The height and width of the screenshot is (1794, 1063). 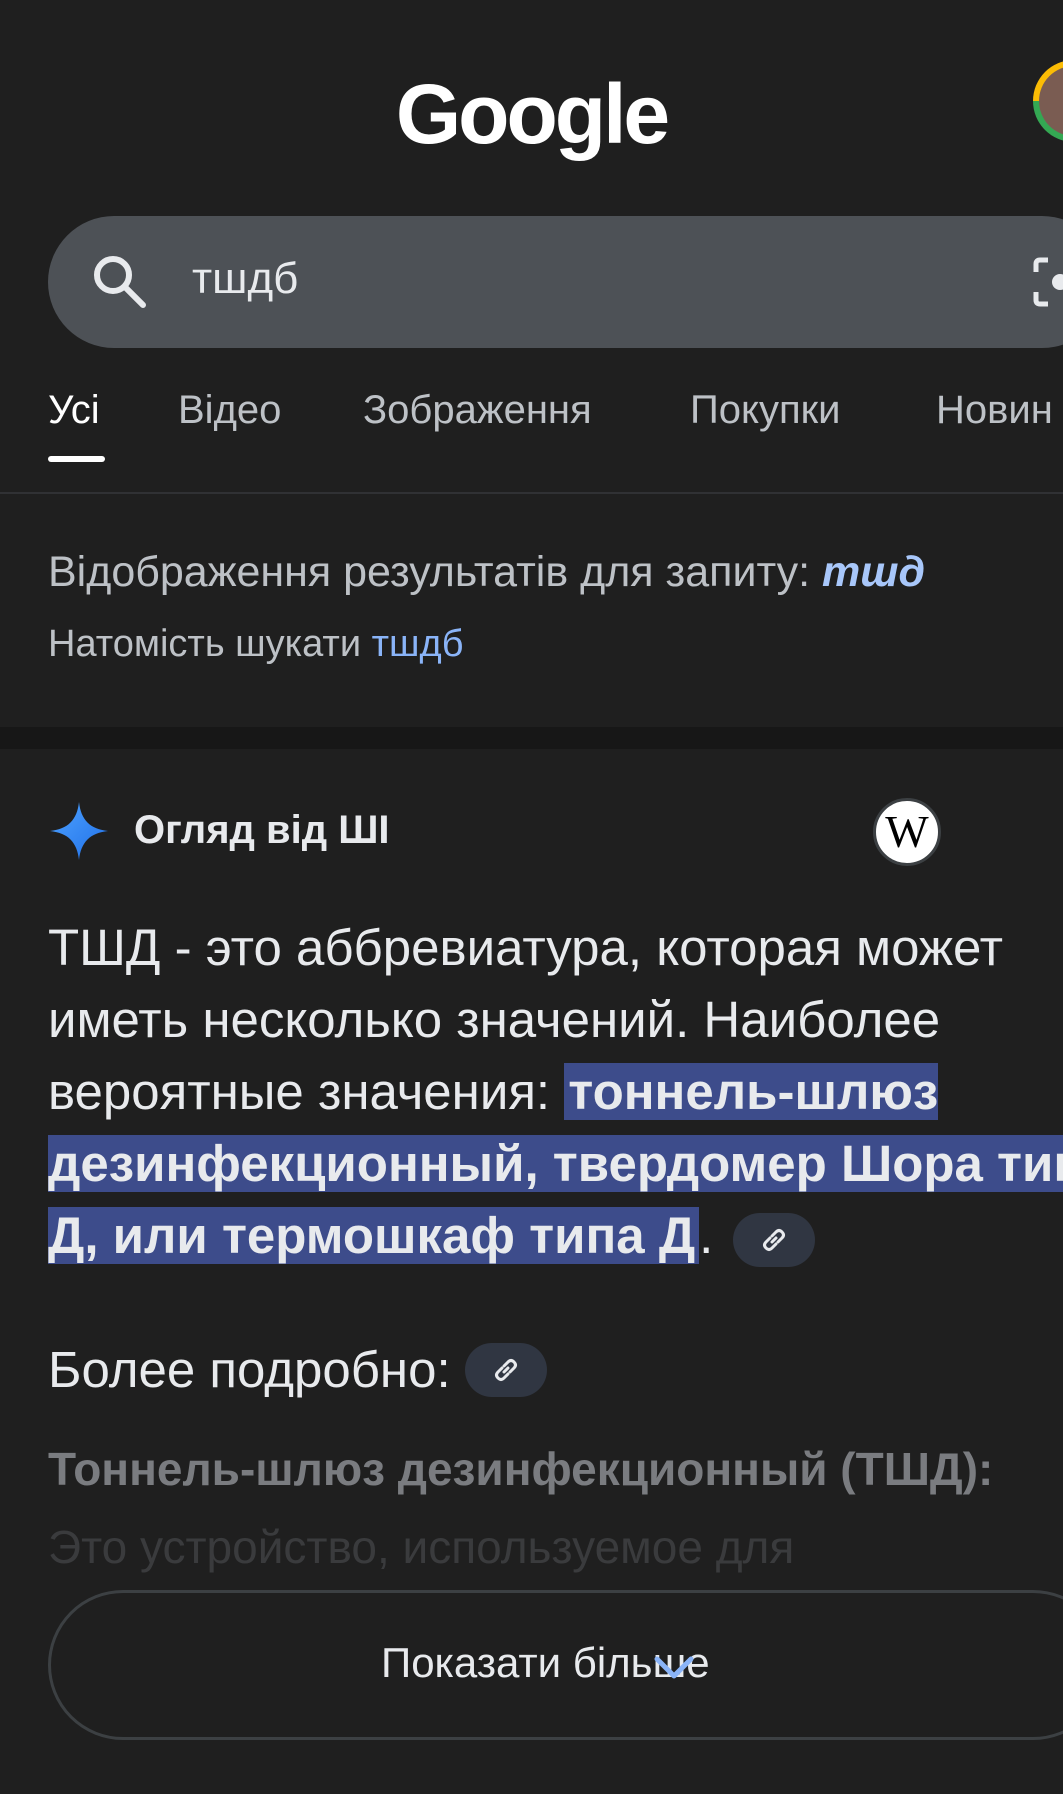 What do you see at coordinates (994, 410) in the screenshot?
I see `tab-news: Новин` at bounding box center [994, 410].